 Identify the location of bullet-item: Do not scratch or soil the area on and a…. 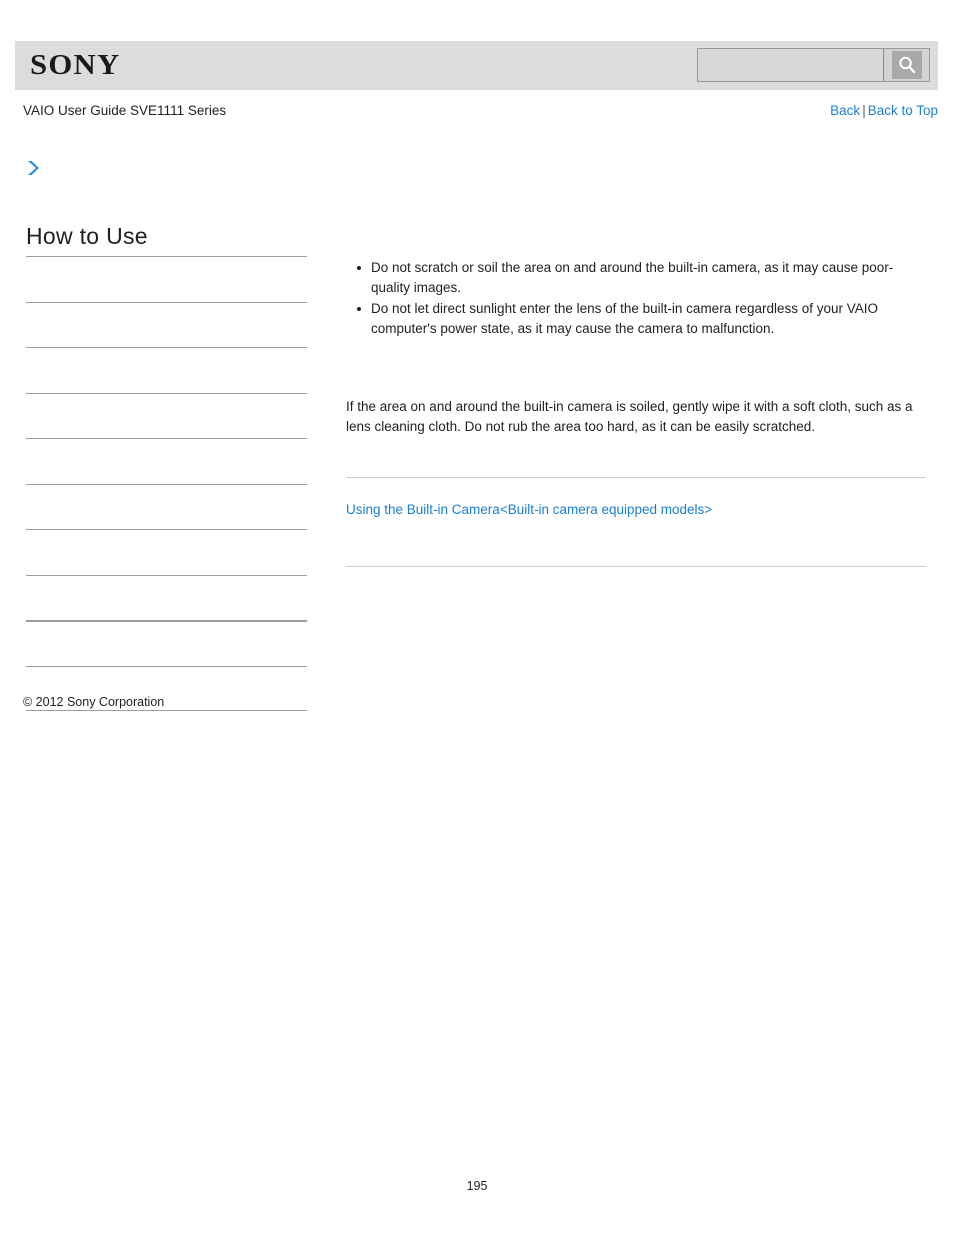
(641, 278).